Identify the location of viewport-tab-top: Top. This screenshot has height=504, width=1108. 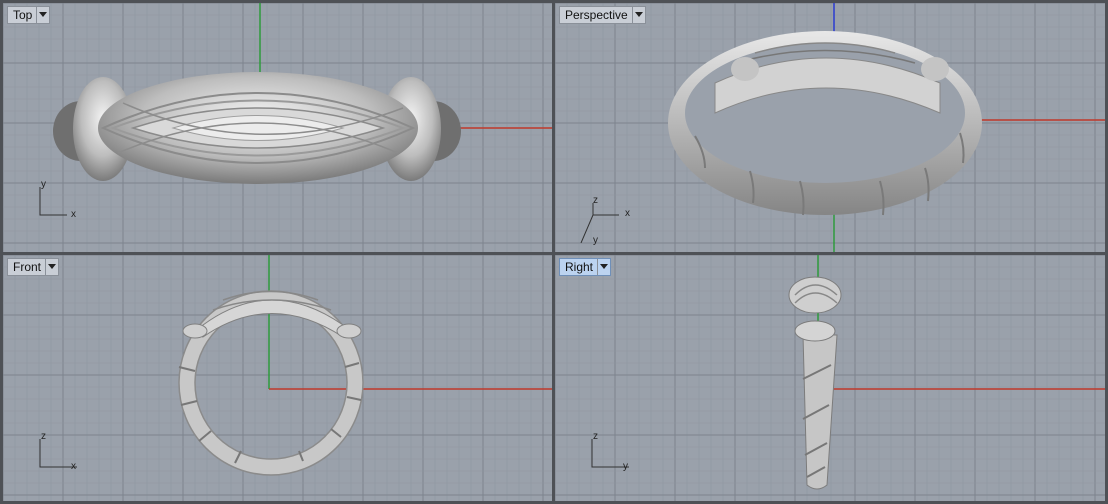
(29, 15).